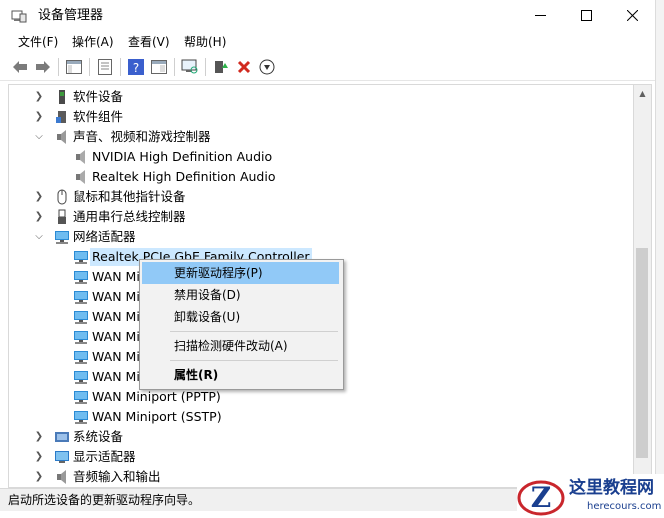  I want to click on tree-item-network-adapters: ⌵ 网络适配器, so click(321, 237).